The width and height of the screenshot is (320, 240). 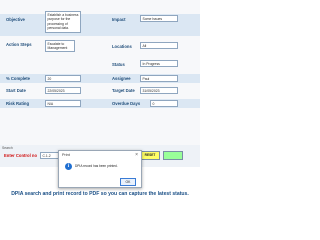 I want to click on dialog-title: Print, so click(x=66, y=155).